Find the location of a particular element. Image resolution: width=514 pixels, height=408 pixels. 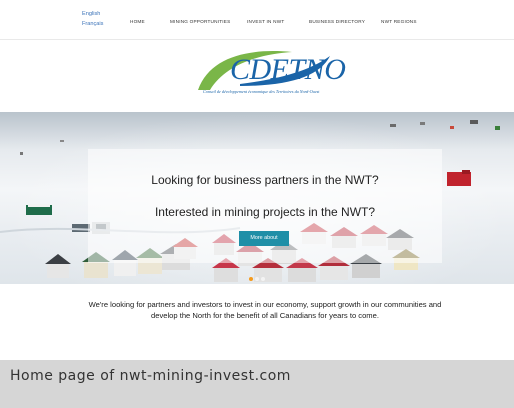

screenshot-caption: Home page of nwt-mining-invest.com is located at coordinates (257, 384).